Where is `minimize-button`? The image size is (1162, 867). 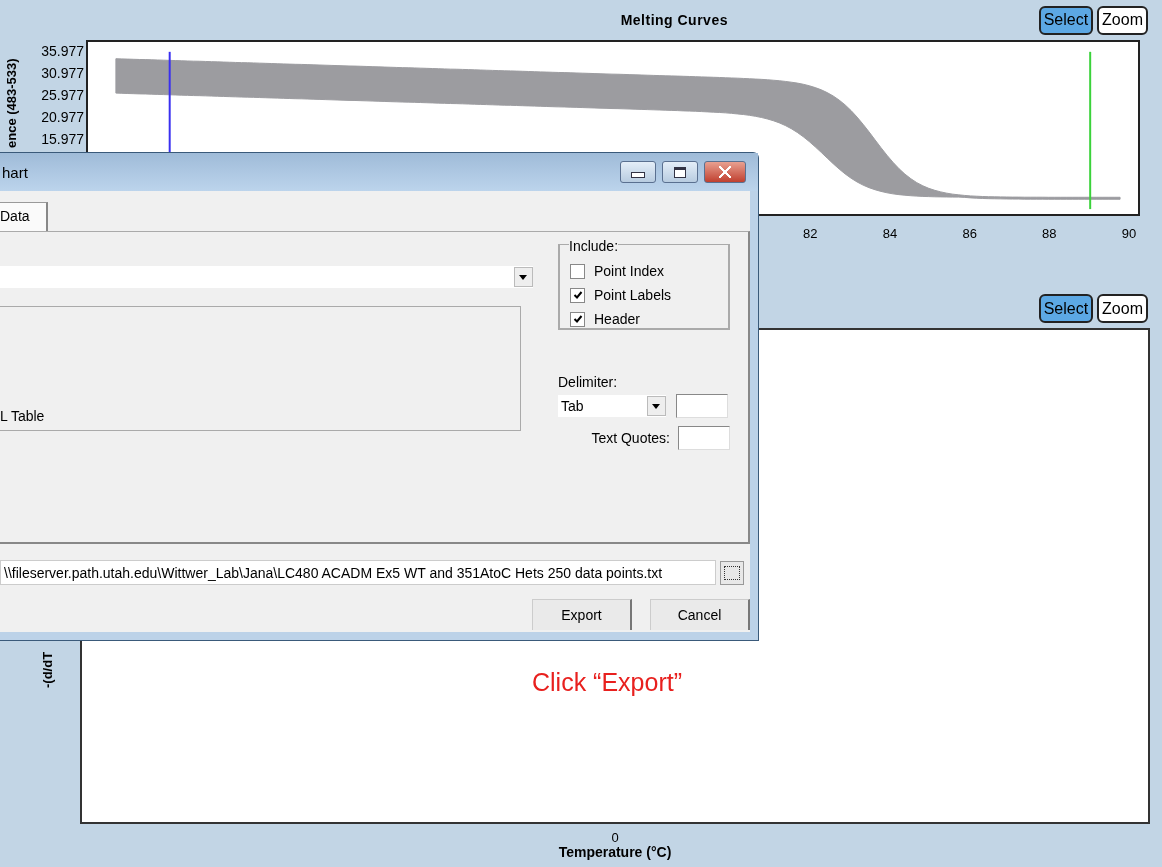 minimize-button is located at coordinates (638, 172).